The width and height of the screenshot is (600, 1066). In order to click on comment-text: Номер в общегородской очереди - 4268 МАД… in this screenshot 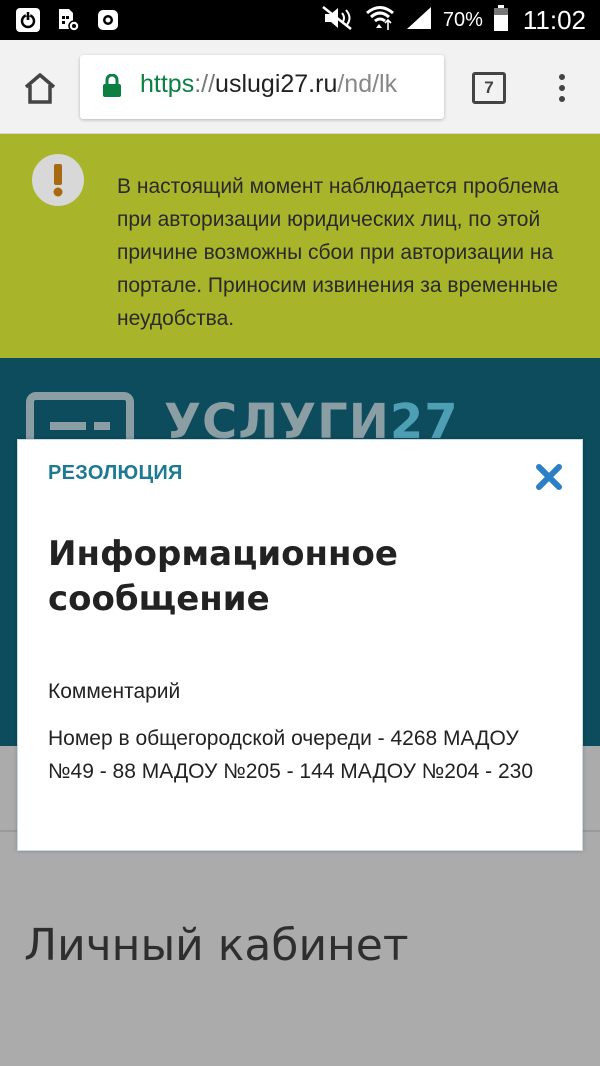, I will do `click(291, 755)`.